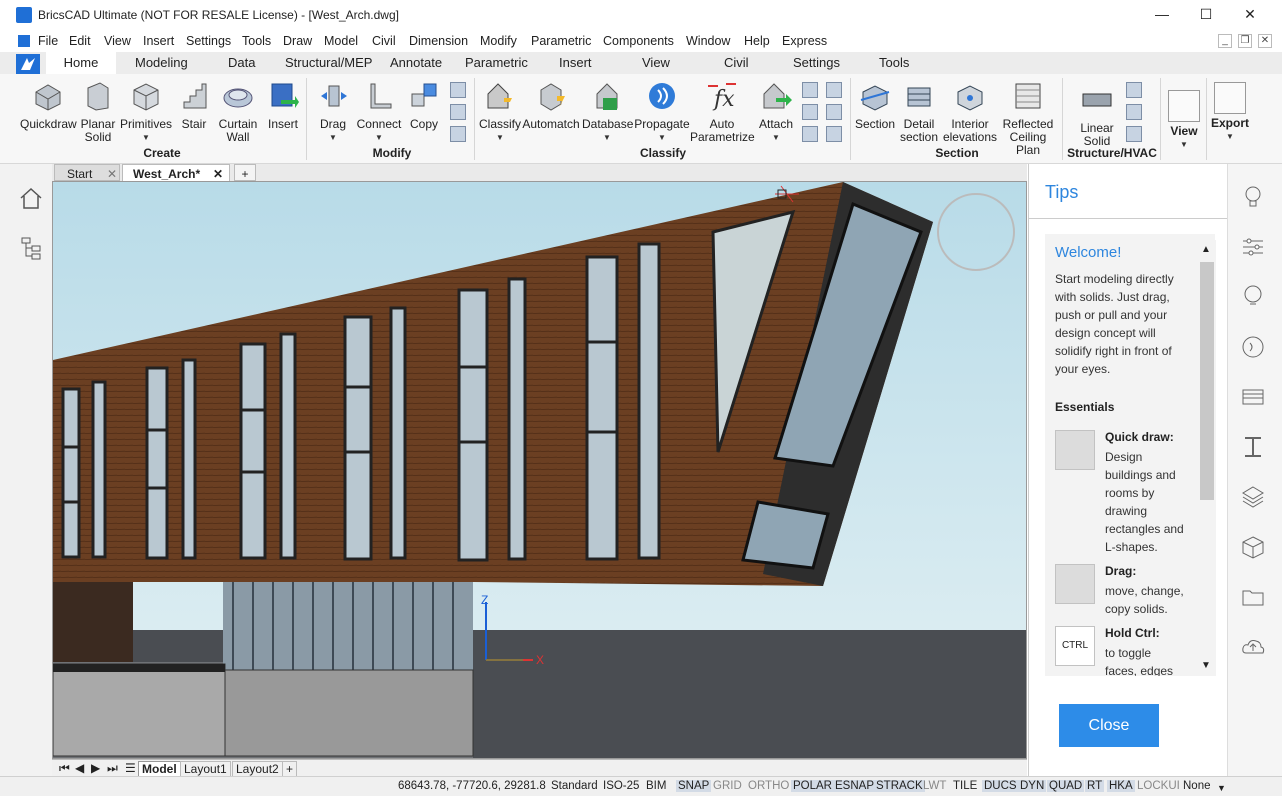  I want to click on status-hka: HKA, so click(1121, 786).